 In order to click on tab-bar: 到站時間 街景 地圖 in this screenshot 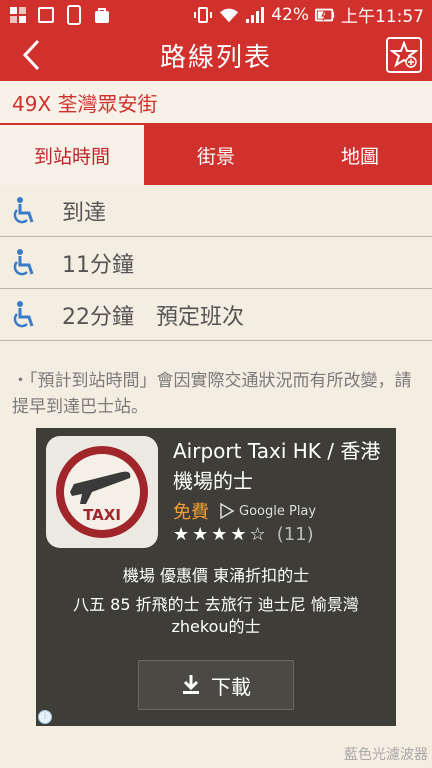, I will do `click(216, 155)`.